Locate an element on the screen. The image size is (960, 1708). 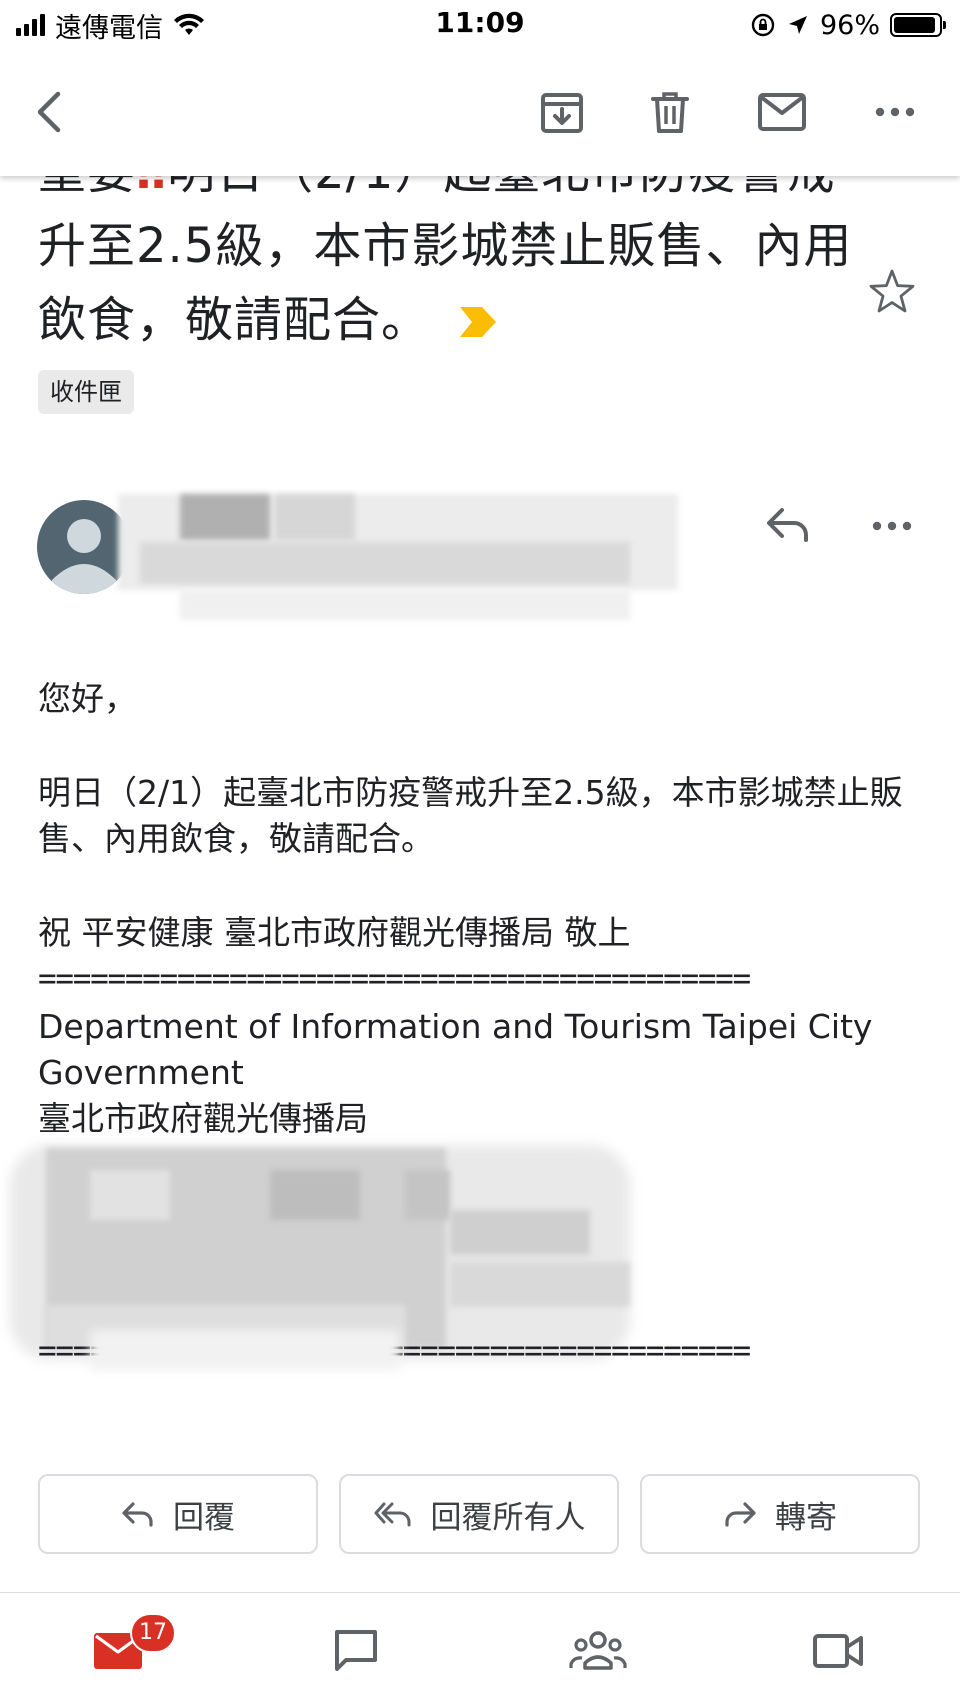
meet-icon is located at coordinates (838, 1651).